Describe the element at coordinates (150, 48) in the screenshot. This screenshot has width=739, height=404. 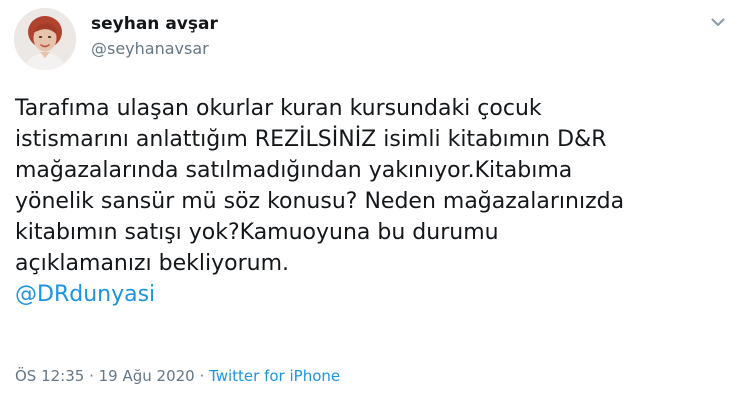
I see `author-handle: @seyhanavsar` at that location.